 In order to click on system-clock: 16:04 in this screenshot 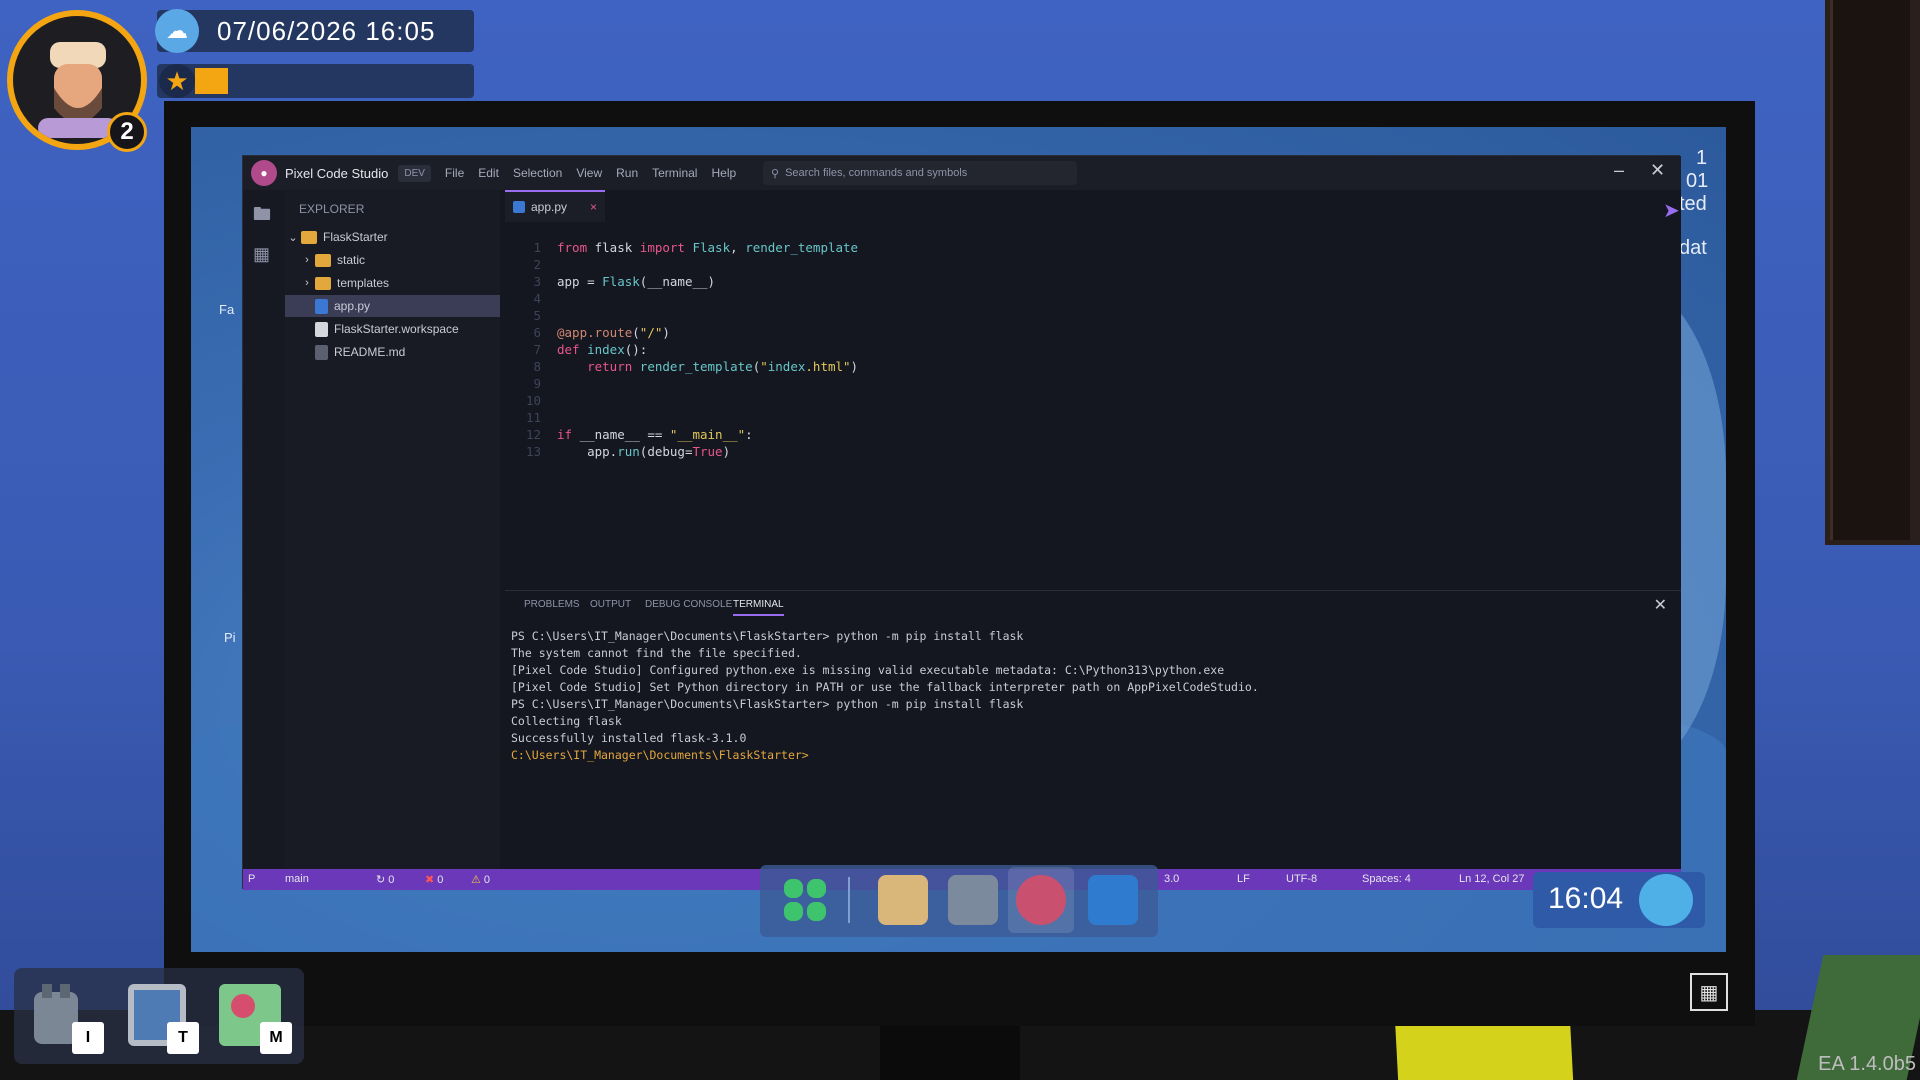, I will do `click(1619, 900)`.